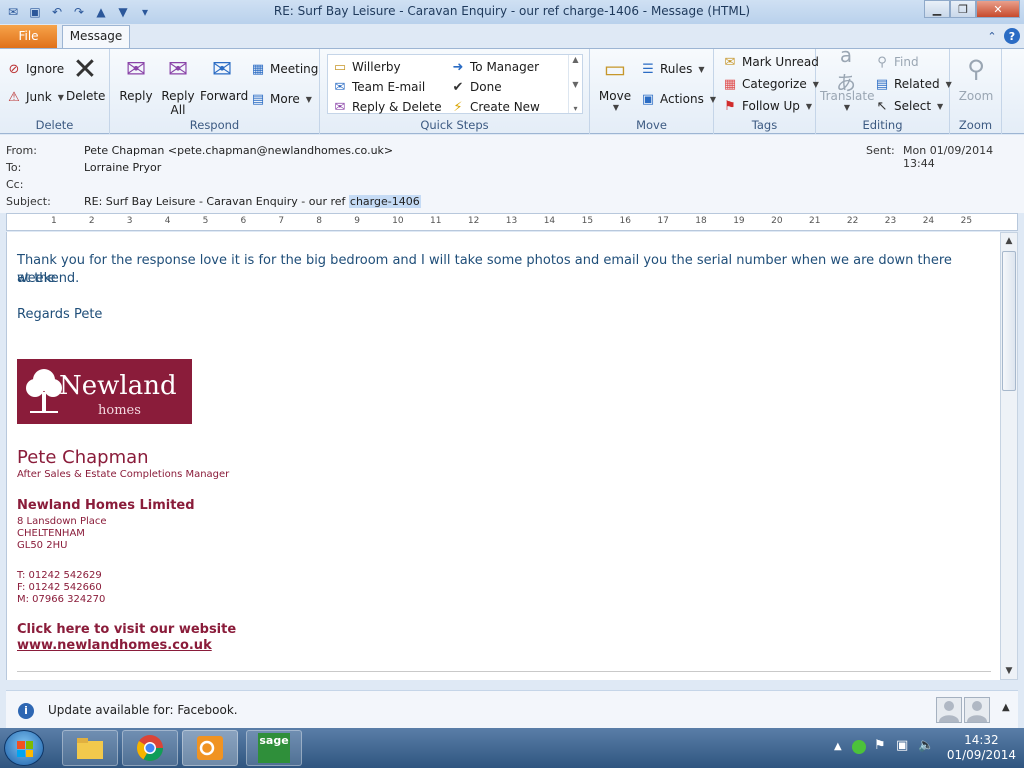  I want to click on explorer-taskbar-button, so click(90, 748).